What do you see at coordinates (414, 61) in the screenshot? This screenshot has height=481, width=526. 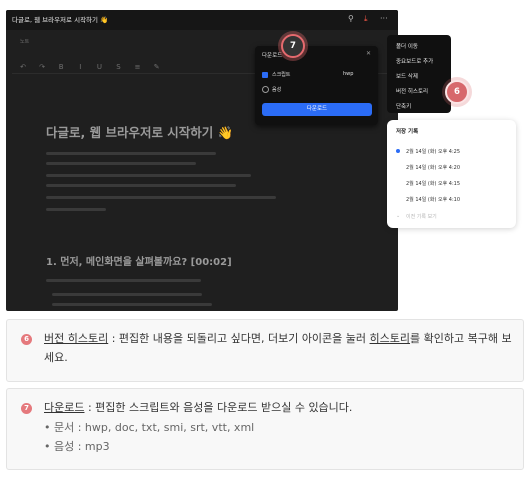 I see `menu-item-add-important: 중요보드로 추가` at bounding box center [414, 61].